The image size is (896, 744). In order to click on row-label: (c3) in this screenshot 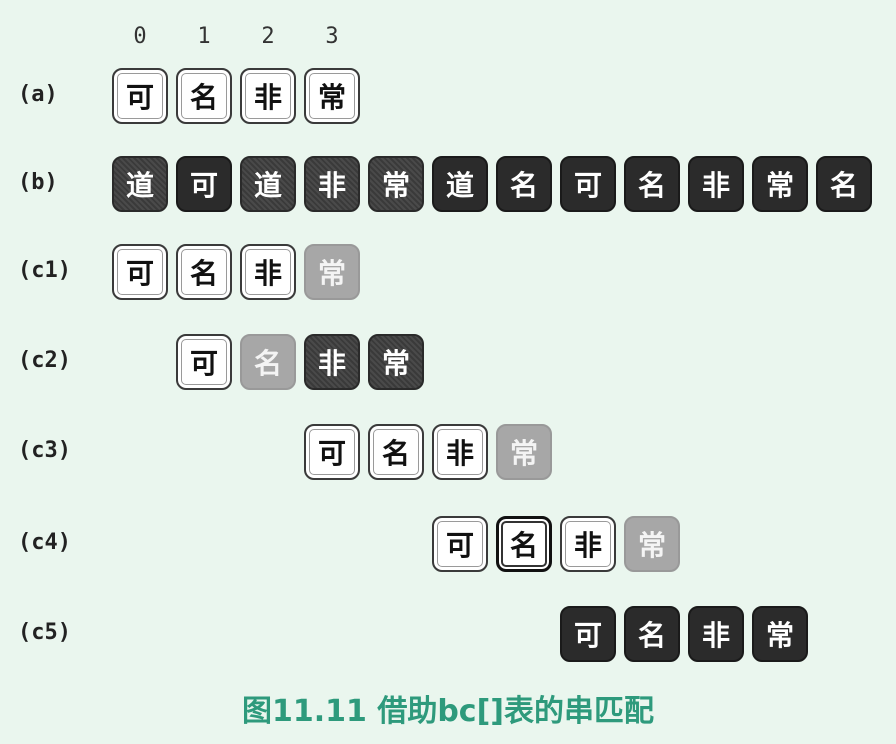, I will do `click(44, 450)`.